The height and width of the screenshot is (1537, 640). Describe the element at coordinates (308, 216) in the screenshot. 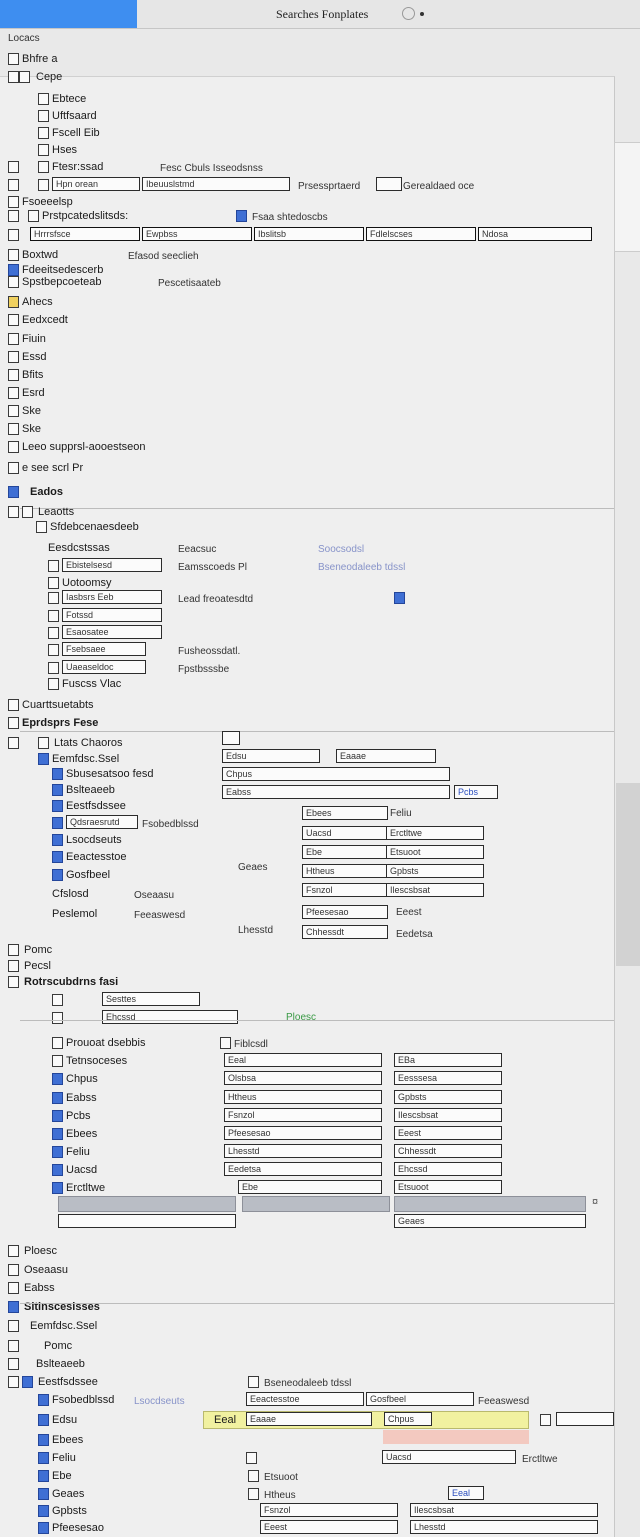

I see `tree-row: Prstpcatedslitsds: Fsaa shtedoscbs` at that location.